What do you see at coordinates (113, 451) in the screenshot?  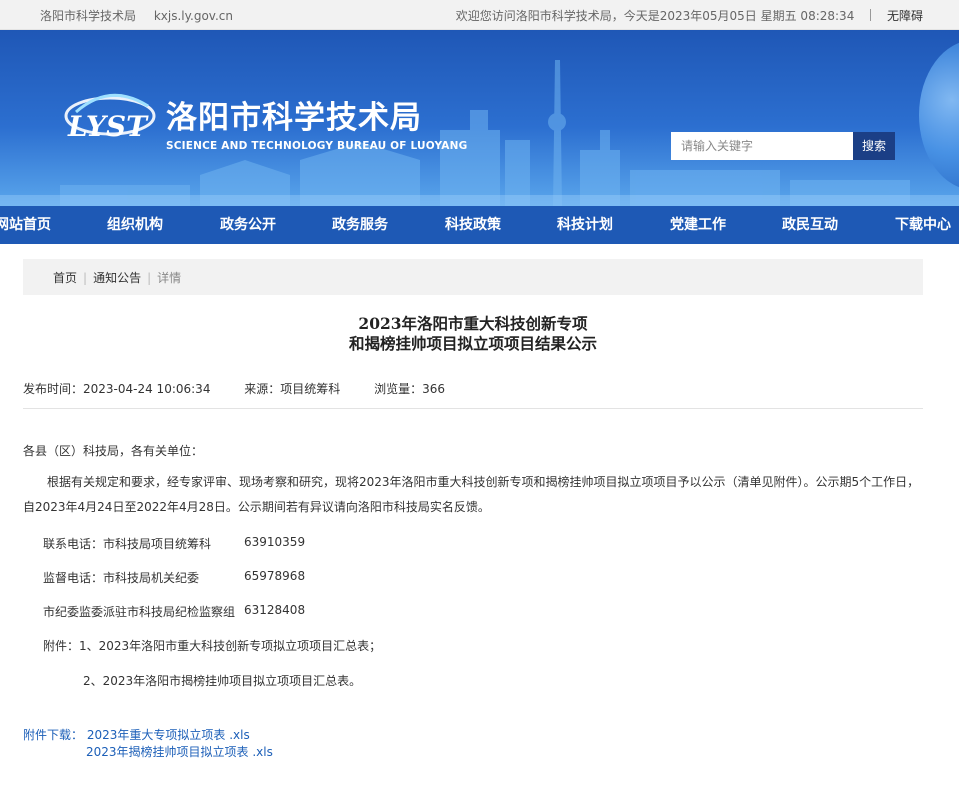 I see `salutation: 各县（区）科技局，各有关单位：` at bounding box center [113, 451].